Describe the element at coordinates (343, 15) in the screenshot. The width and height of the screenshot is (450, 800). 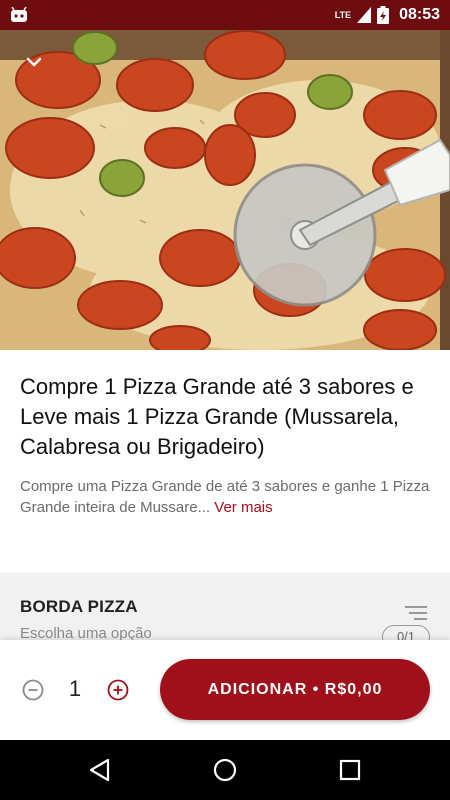
I see `network-type: LTE` at that location.